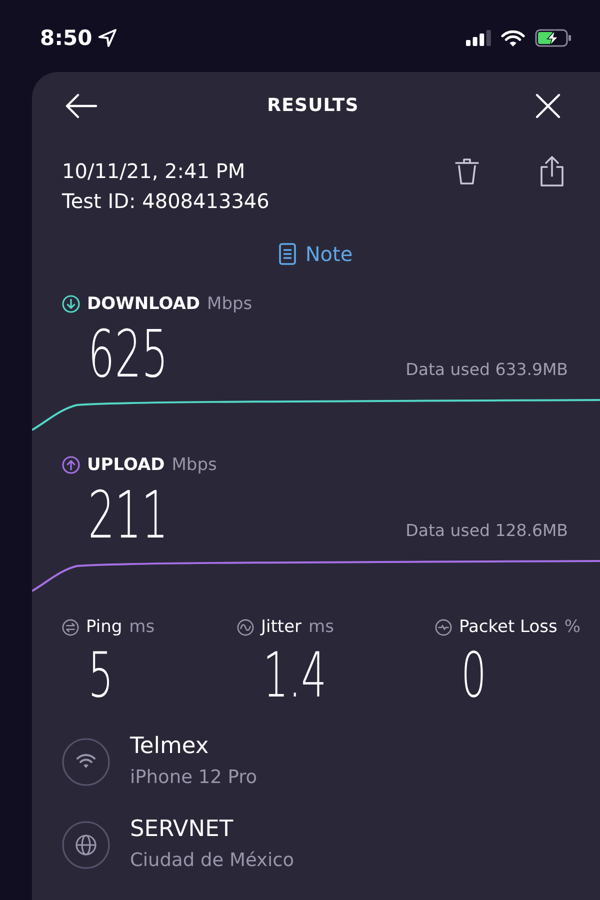 Image resolution: width=600 pixels, height=900 pixels. I want to click on connection-detail: Ciudad de México, so click(212, 861).